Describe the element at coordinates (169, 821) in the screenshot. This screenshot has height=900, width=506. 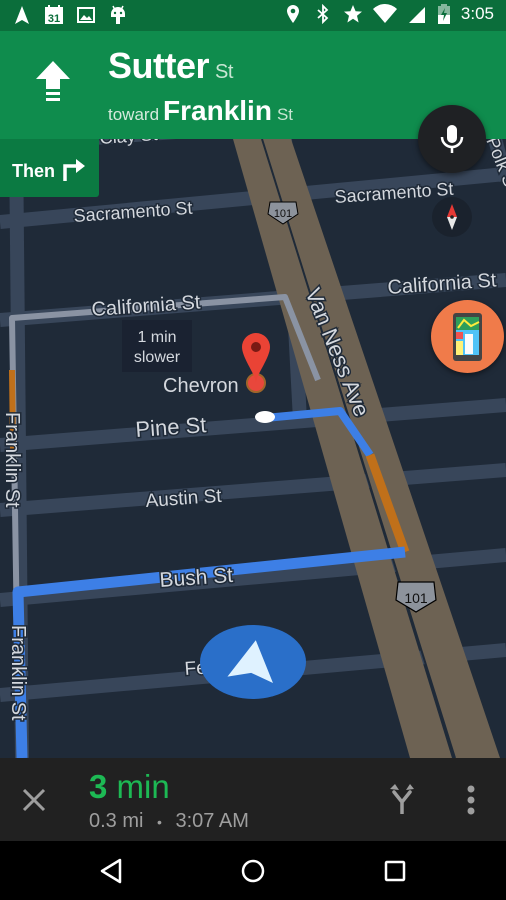
I see `trip-details: 0.3 mi • 3:07 AM` at that location.